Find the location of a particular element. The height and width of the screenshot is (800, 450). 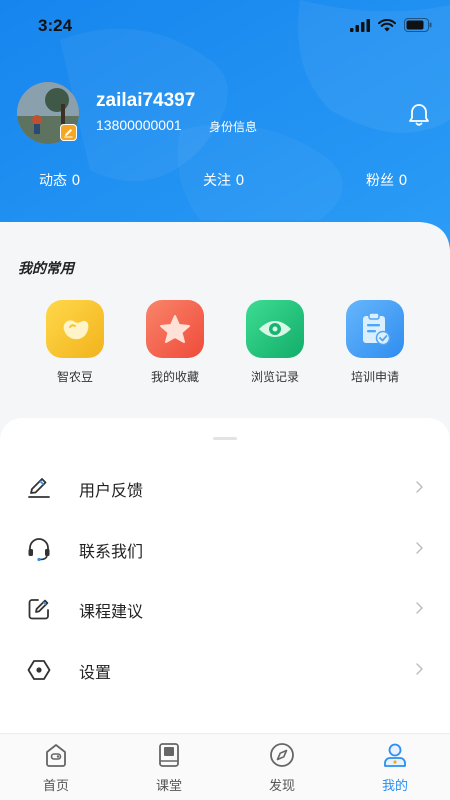

shortcut-history: 浏览记录 is located at coordinates (275, 342).